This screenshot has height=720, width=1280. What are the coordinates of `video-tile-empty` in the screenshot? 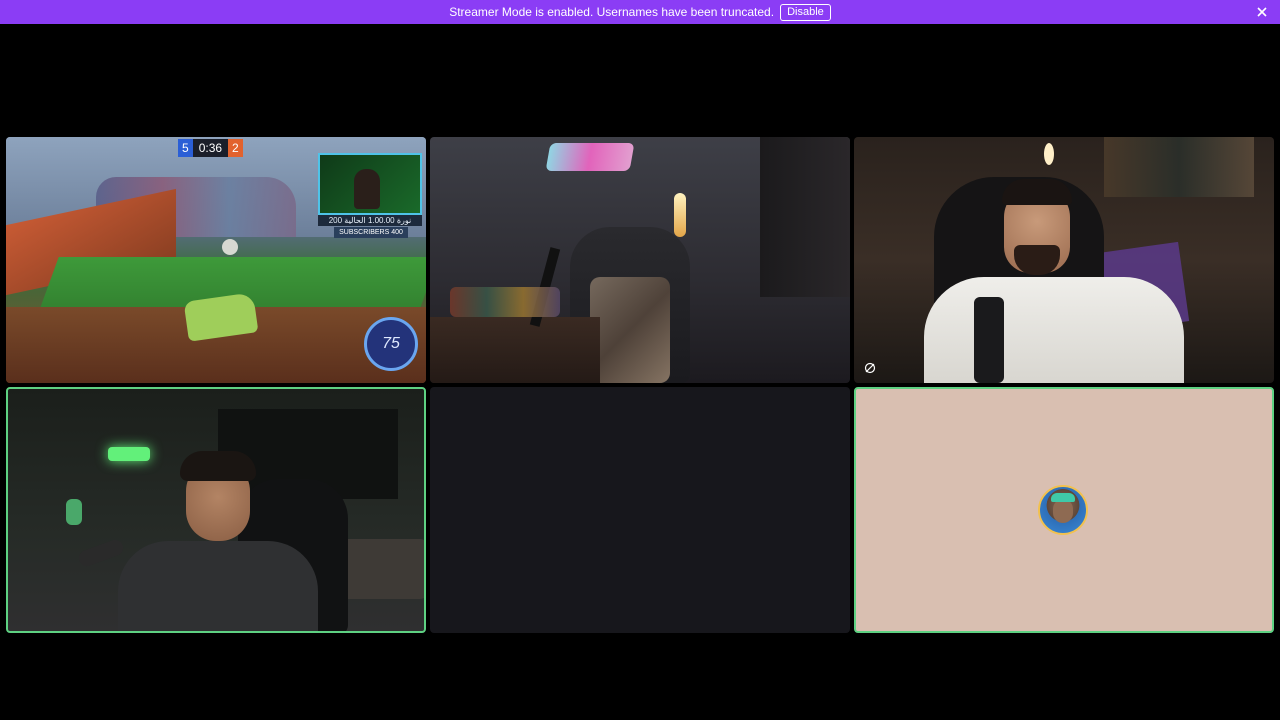 It's located at (640, 510).